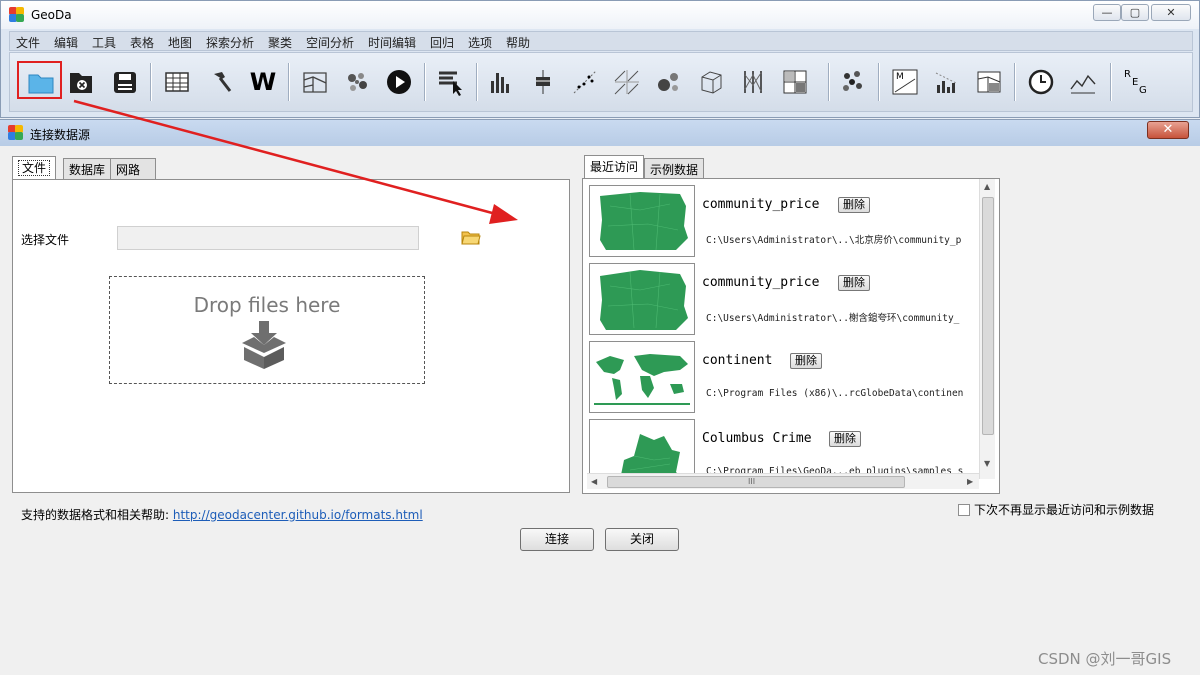 Image resolution: width=1200 pixels, height=675 pixels. I want to click on histogram-icon, so click(501, 82).